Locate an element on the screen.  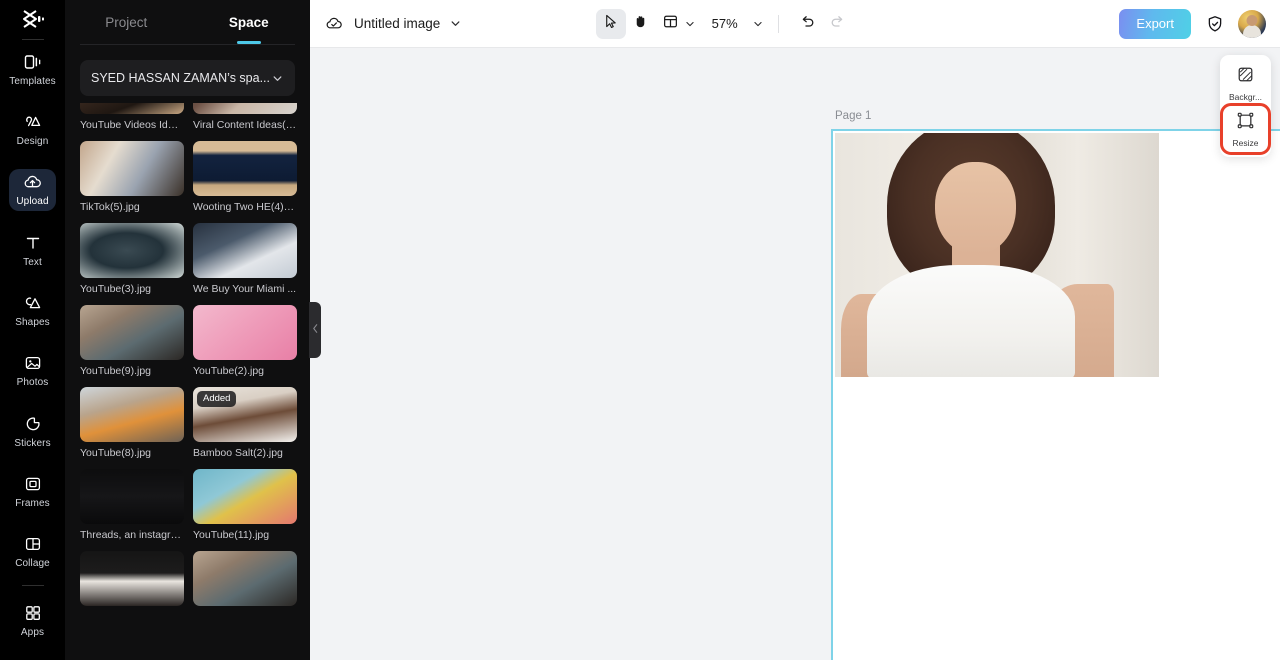
cloud-saved-icon is located at coordinates (334, 24).